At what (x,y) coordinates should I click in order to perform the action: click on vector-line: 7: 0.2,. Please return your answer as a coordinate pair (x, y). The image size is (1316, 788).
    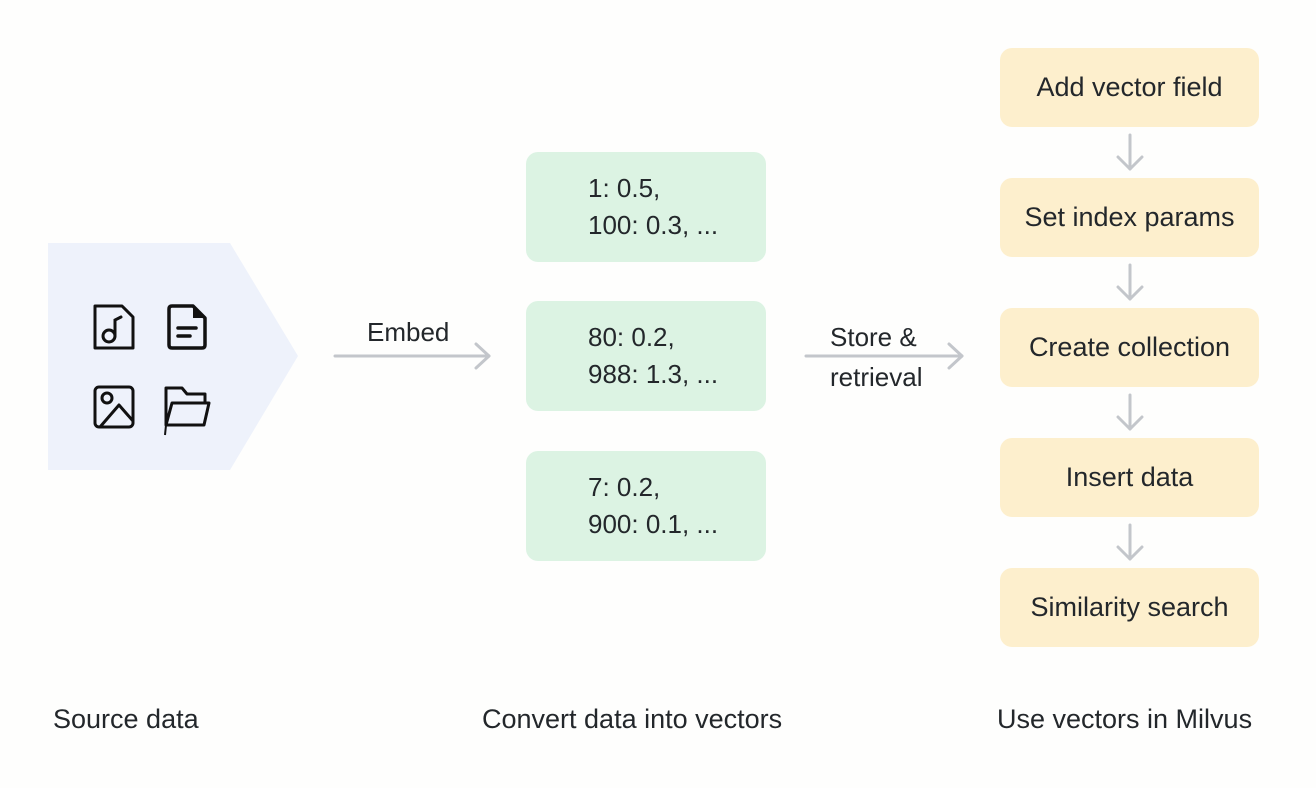
    Looking at the image, I should click on (624, 487).